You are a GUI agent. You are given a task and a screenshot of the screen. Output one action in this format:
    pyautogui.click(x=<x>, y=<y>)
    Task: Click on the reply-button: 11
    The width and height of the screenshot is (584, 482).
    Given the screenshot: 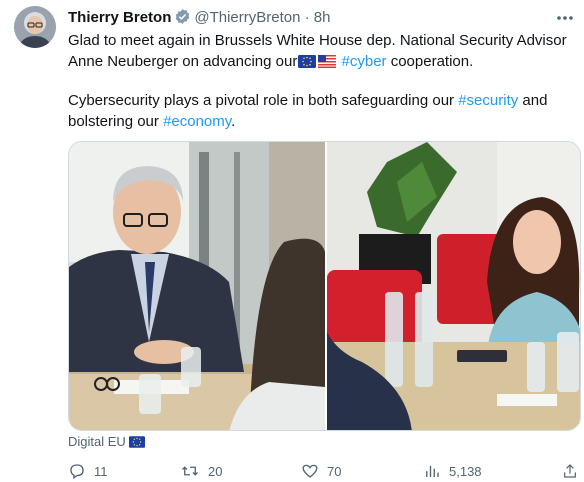 What is the action you would take?
    pyautogui.click(x=88, y=471)
    